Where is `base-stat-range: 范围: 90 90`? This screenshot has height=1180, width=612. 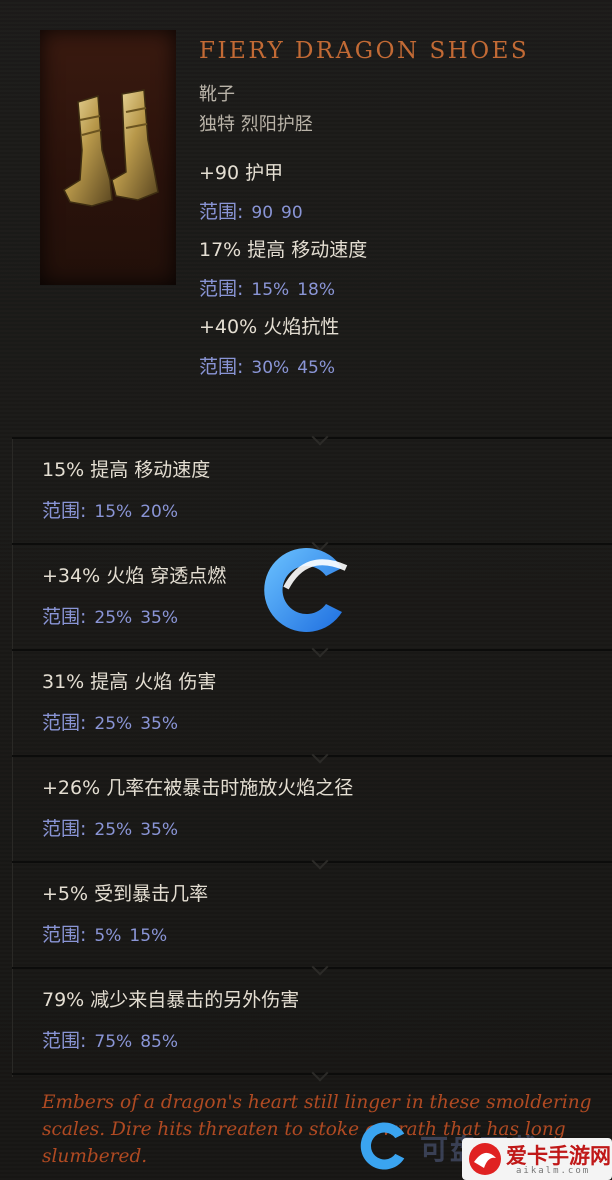 base-stat-range: 范围: 90 90 is located at coordinates (251, 210).